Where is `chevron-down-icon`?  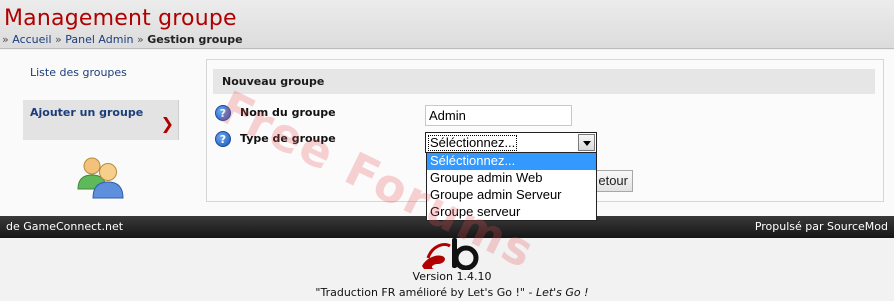 chevron-down-icon is located at coordinates (586, 142).